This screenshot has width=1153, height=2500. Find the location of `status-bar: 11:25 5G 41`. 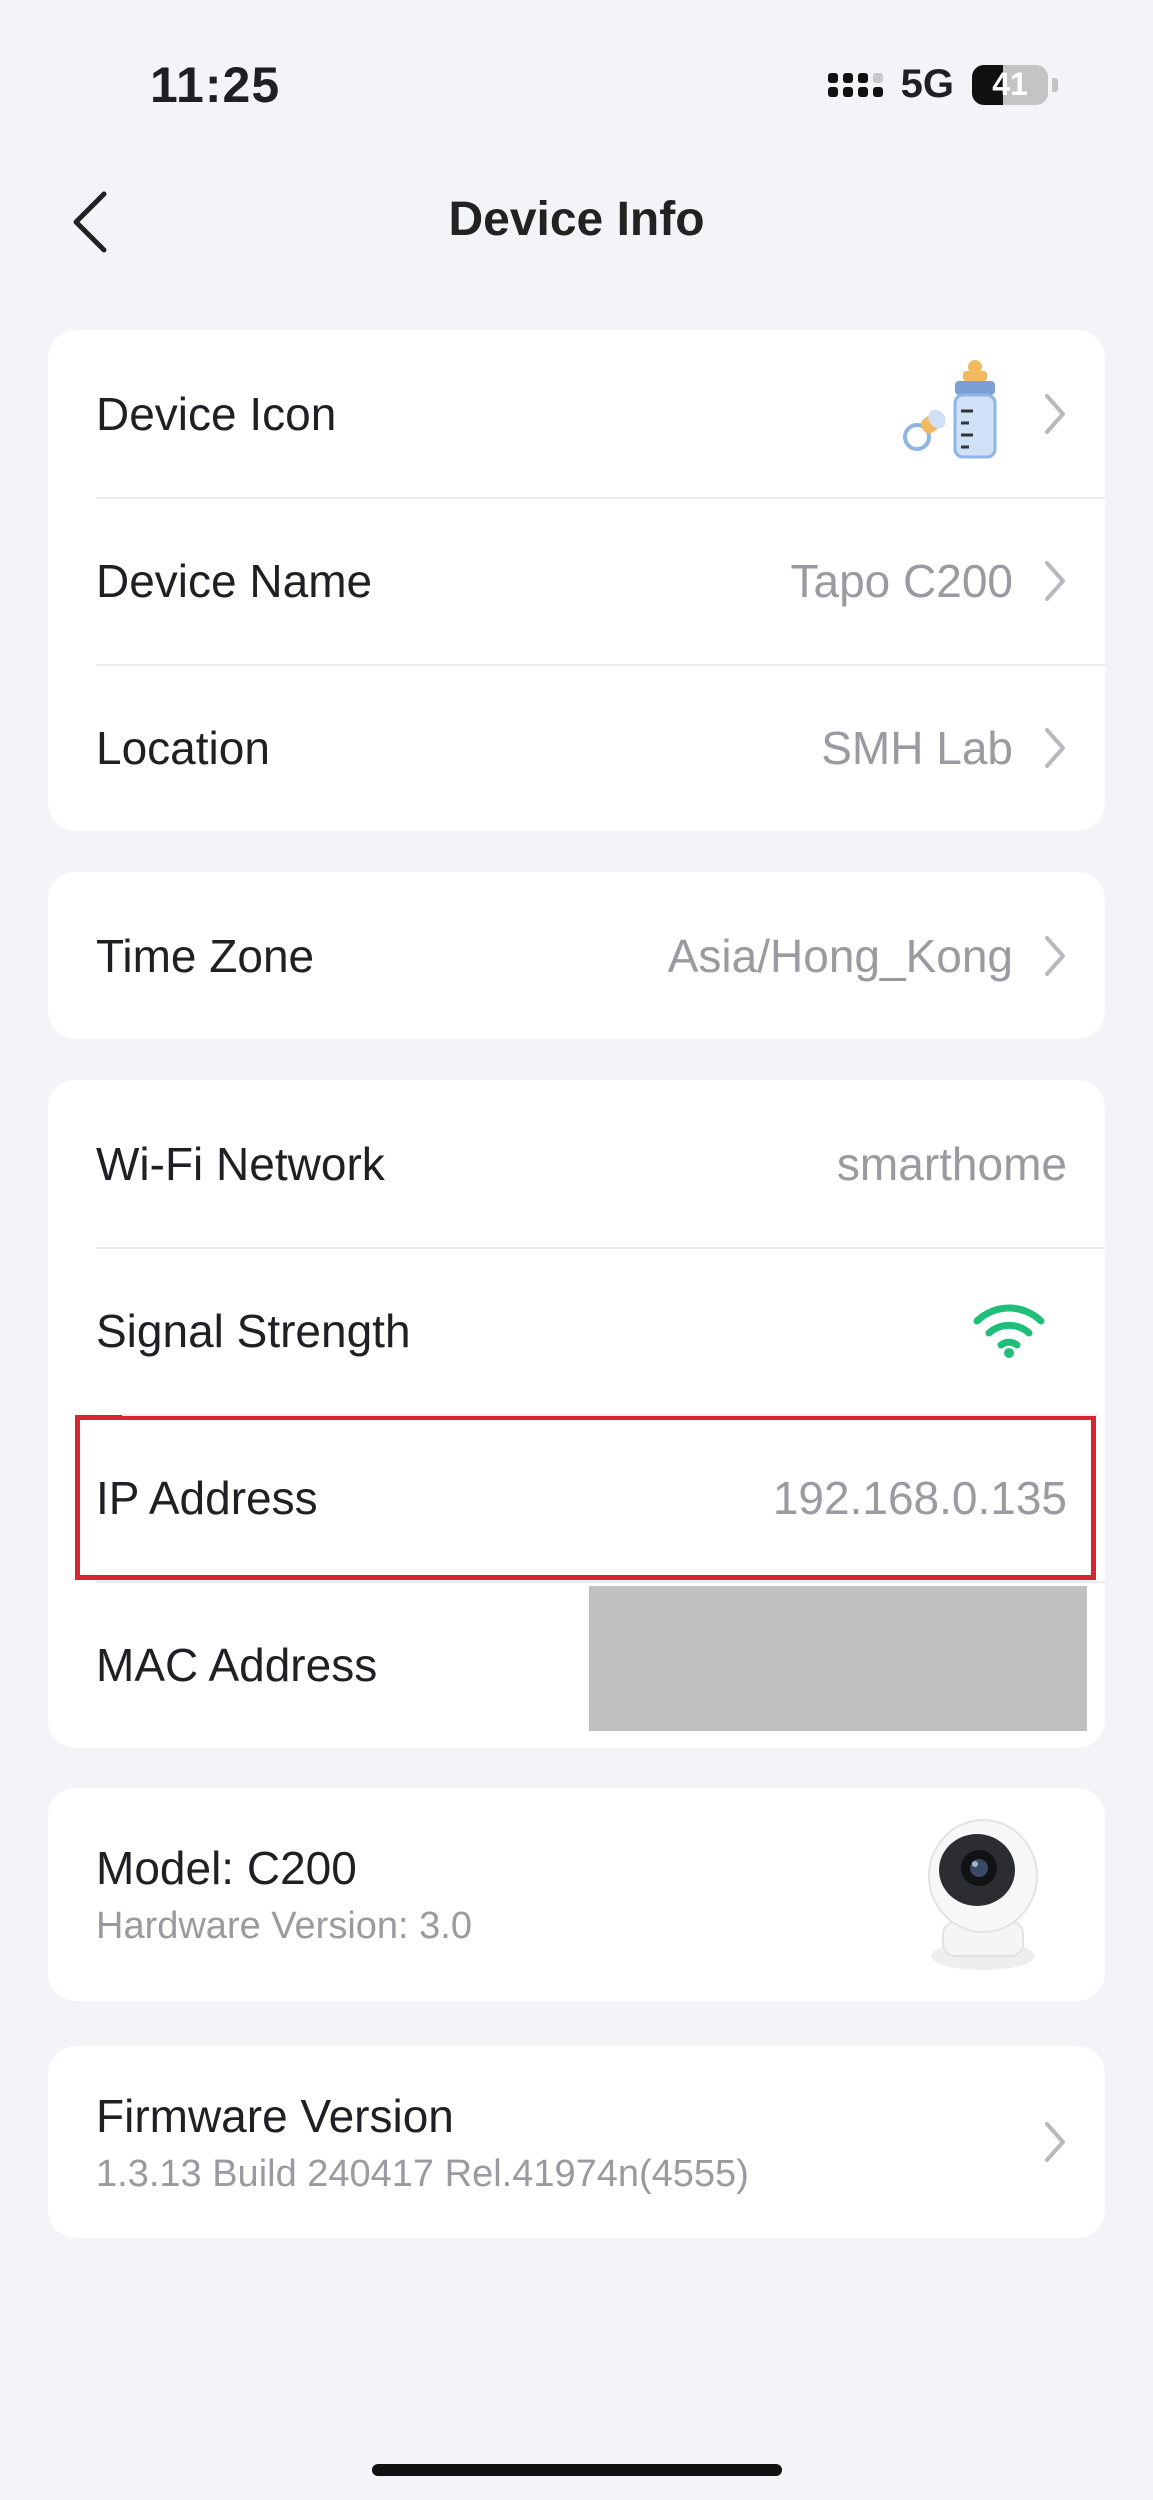

status-bar: 11:25 5G 41 is located at coordinates (576, 75).